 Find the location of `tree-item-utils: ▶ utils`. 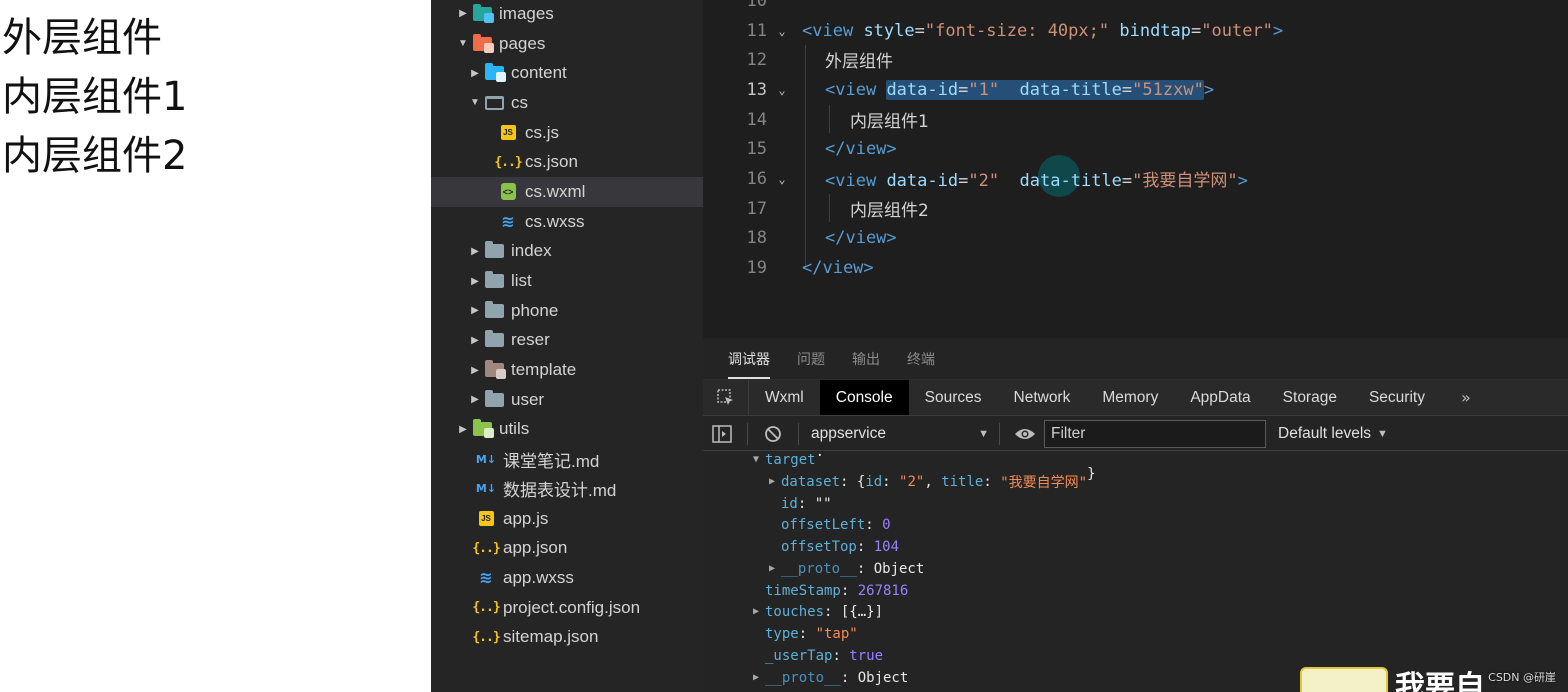

tree-item-utils: ▶ utils is located at coordinates (567, 430).